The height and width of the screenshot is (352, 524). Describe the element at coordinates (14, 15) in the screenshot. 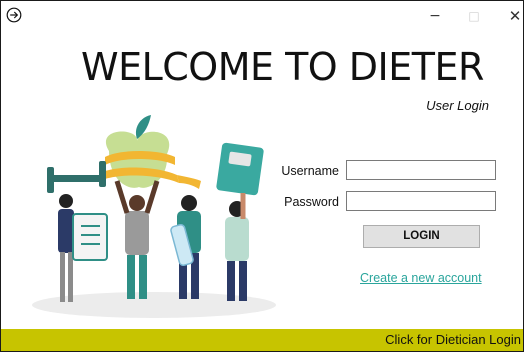

I see `back-arrow-icon` at that location.